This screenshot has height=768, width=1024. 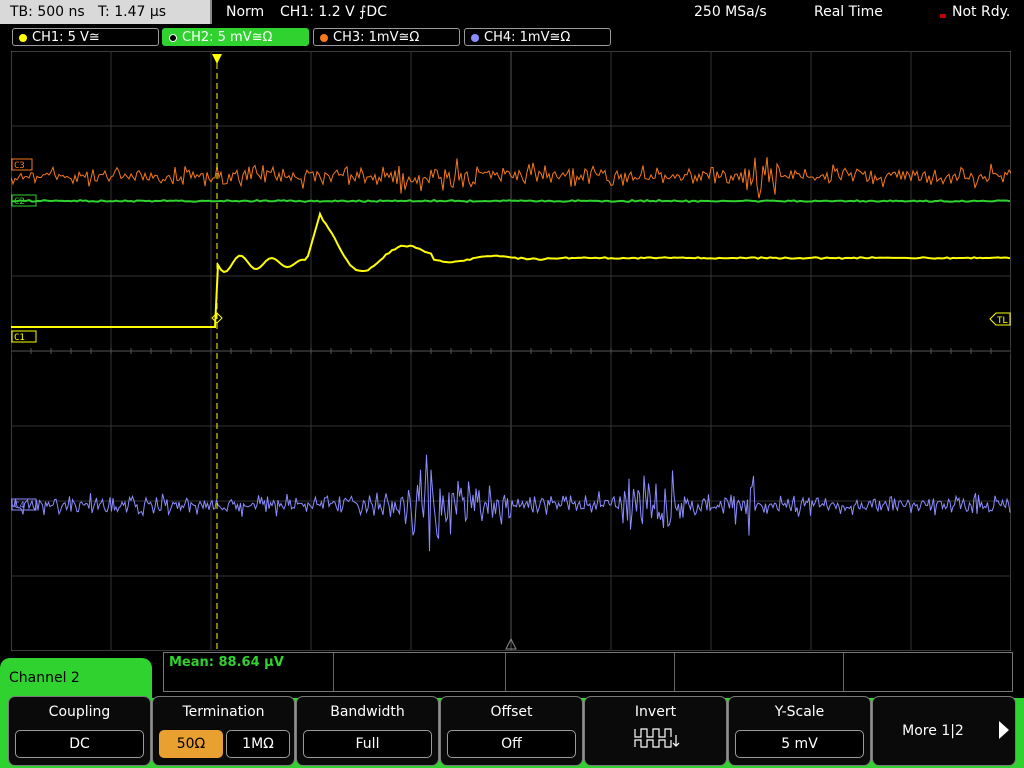 I want to click on mean-measurement: Mean: 88.64 µV, so click(x=226, y=662).